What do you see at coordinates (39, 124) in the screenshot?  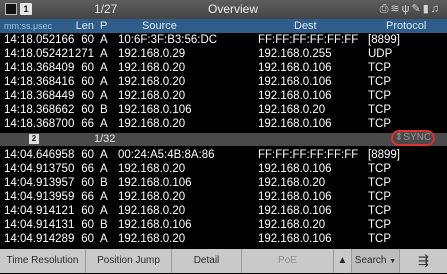 I see `cell-time: 14:18.368700` at bounding box center [39, 124].